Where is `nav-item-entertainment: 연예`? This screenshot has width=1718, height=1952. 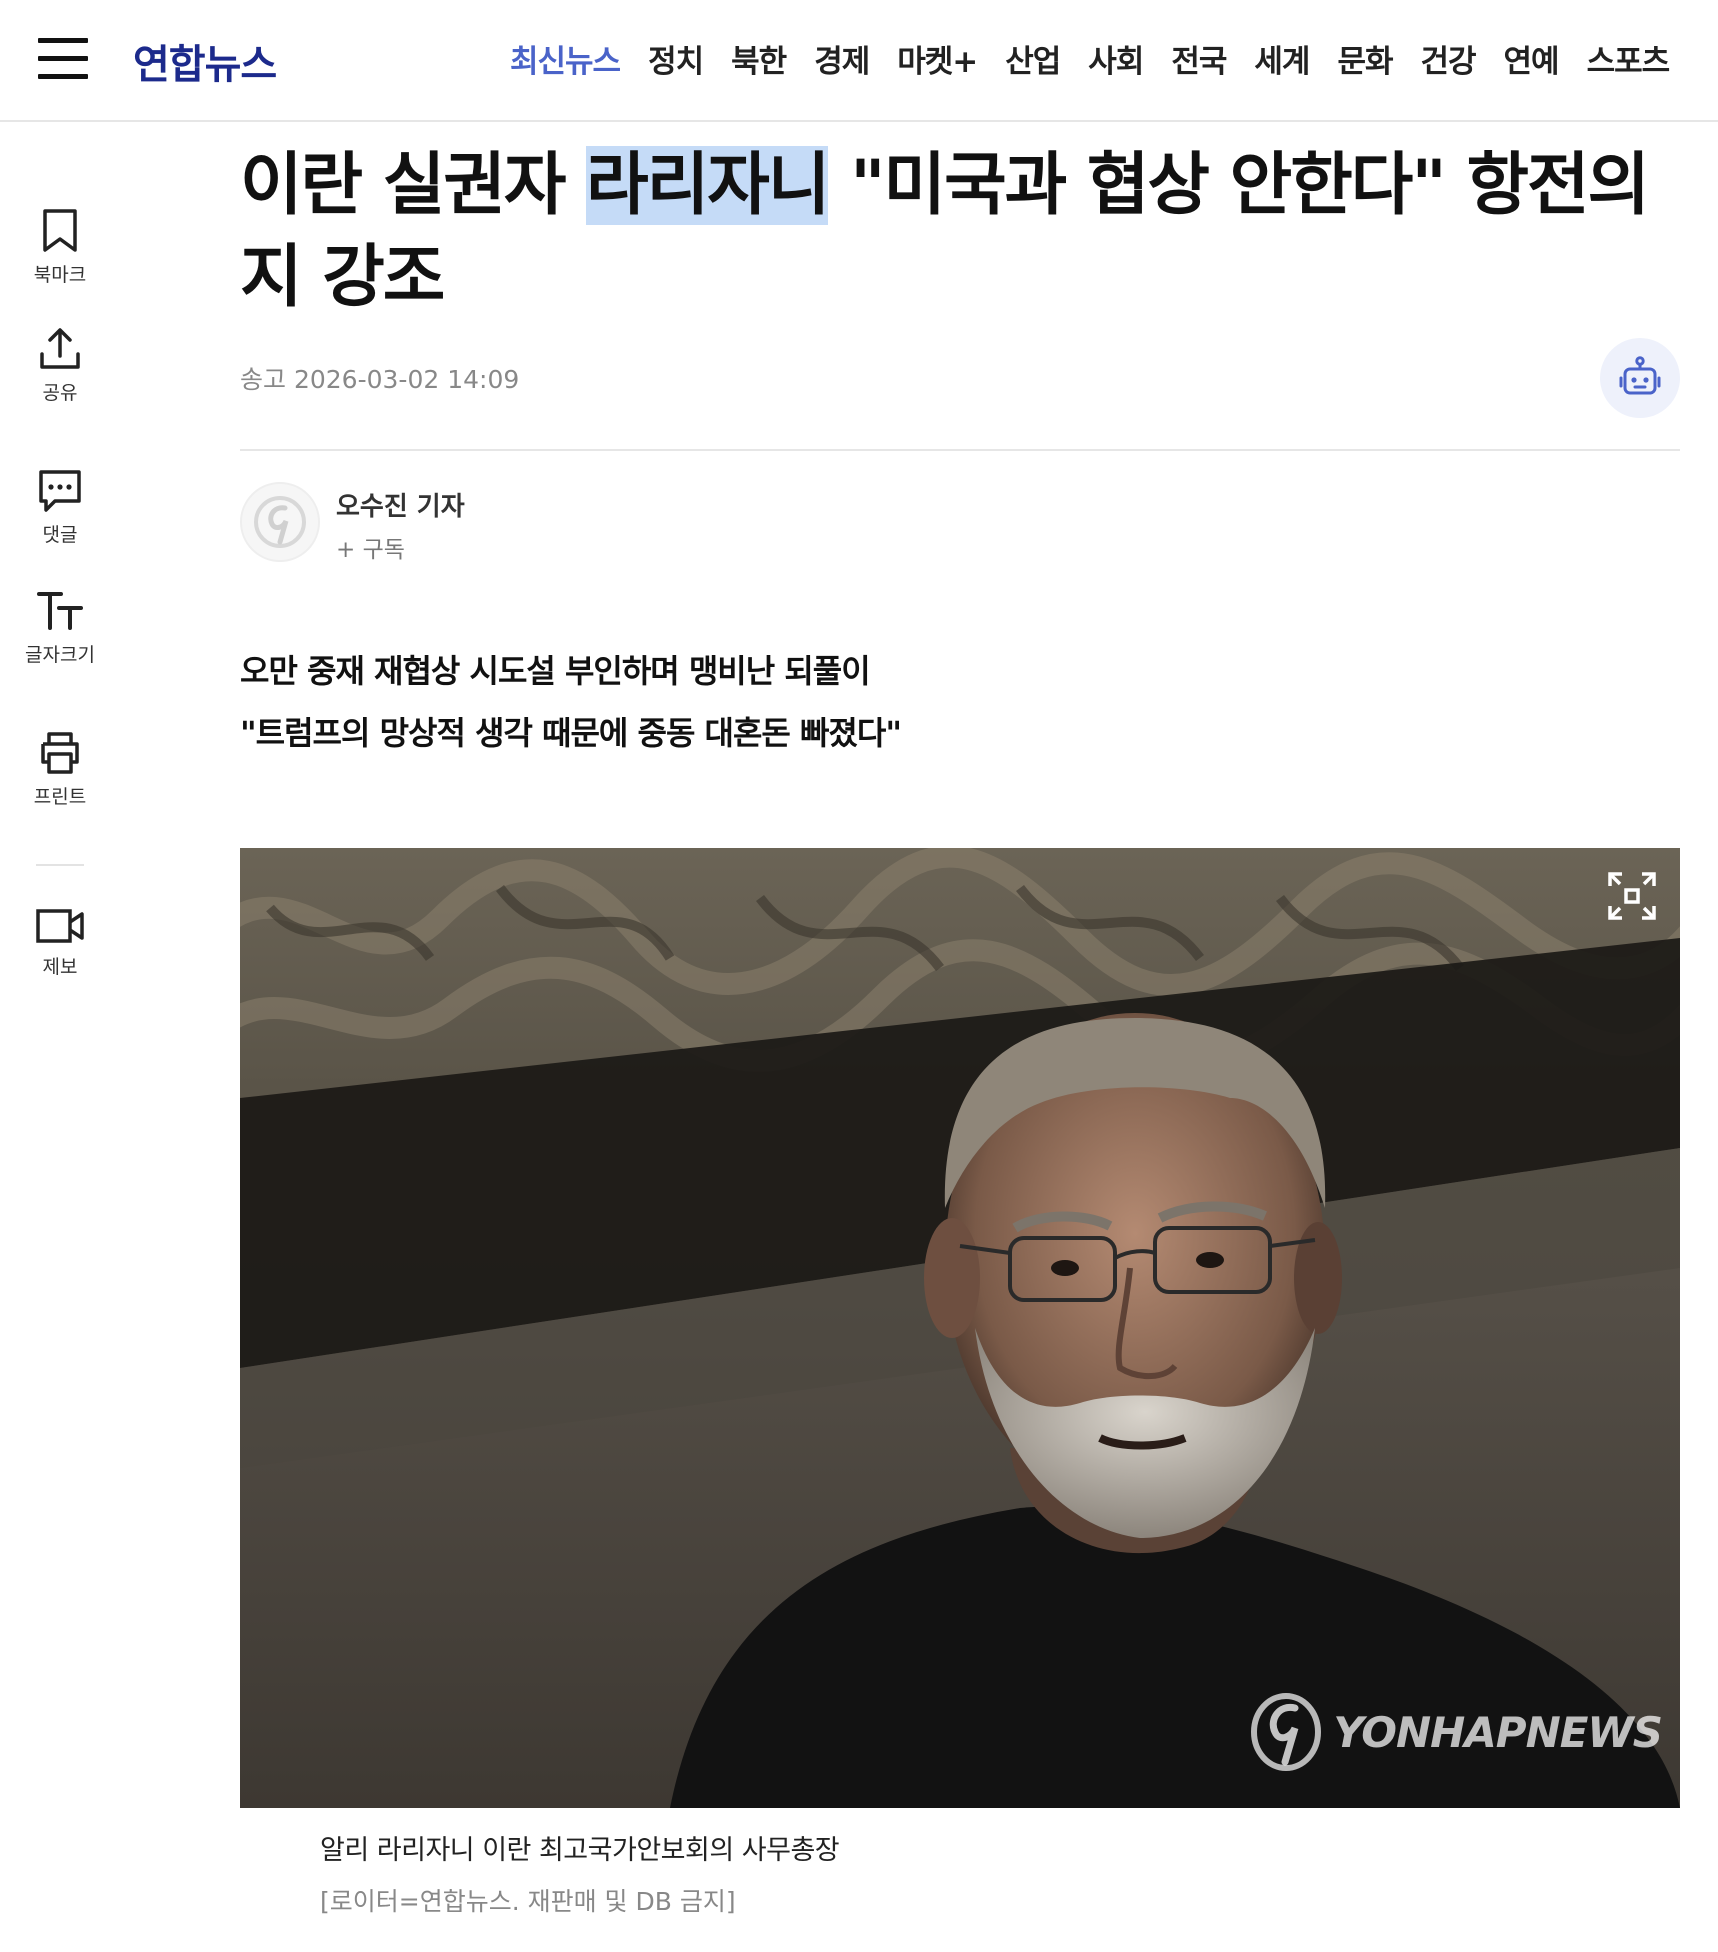
nav-item-entertainment: 연예 is located at coordinates (1532, 58).